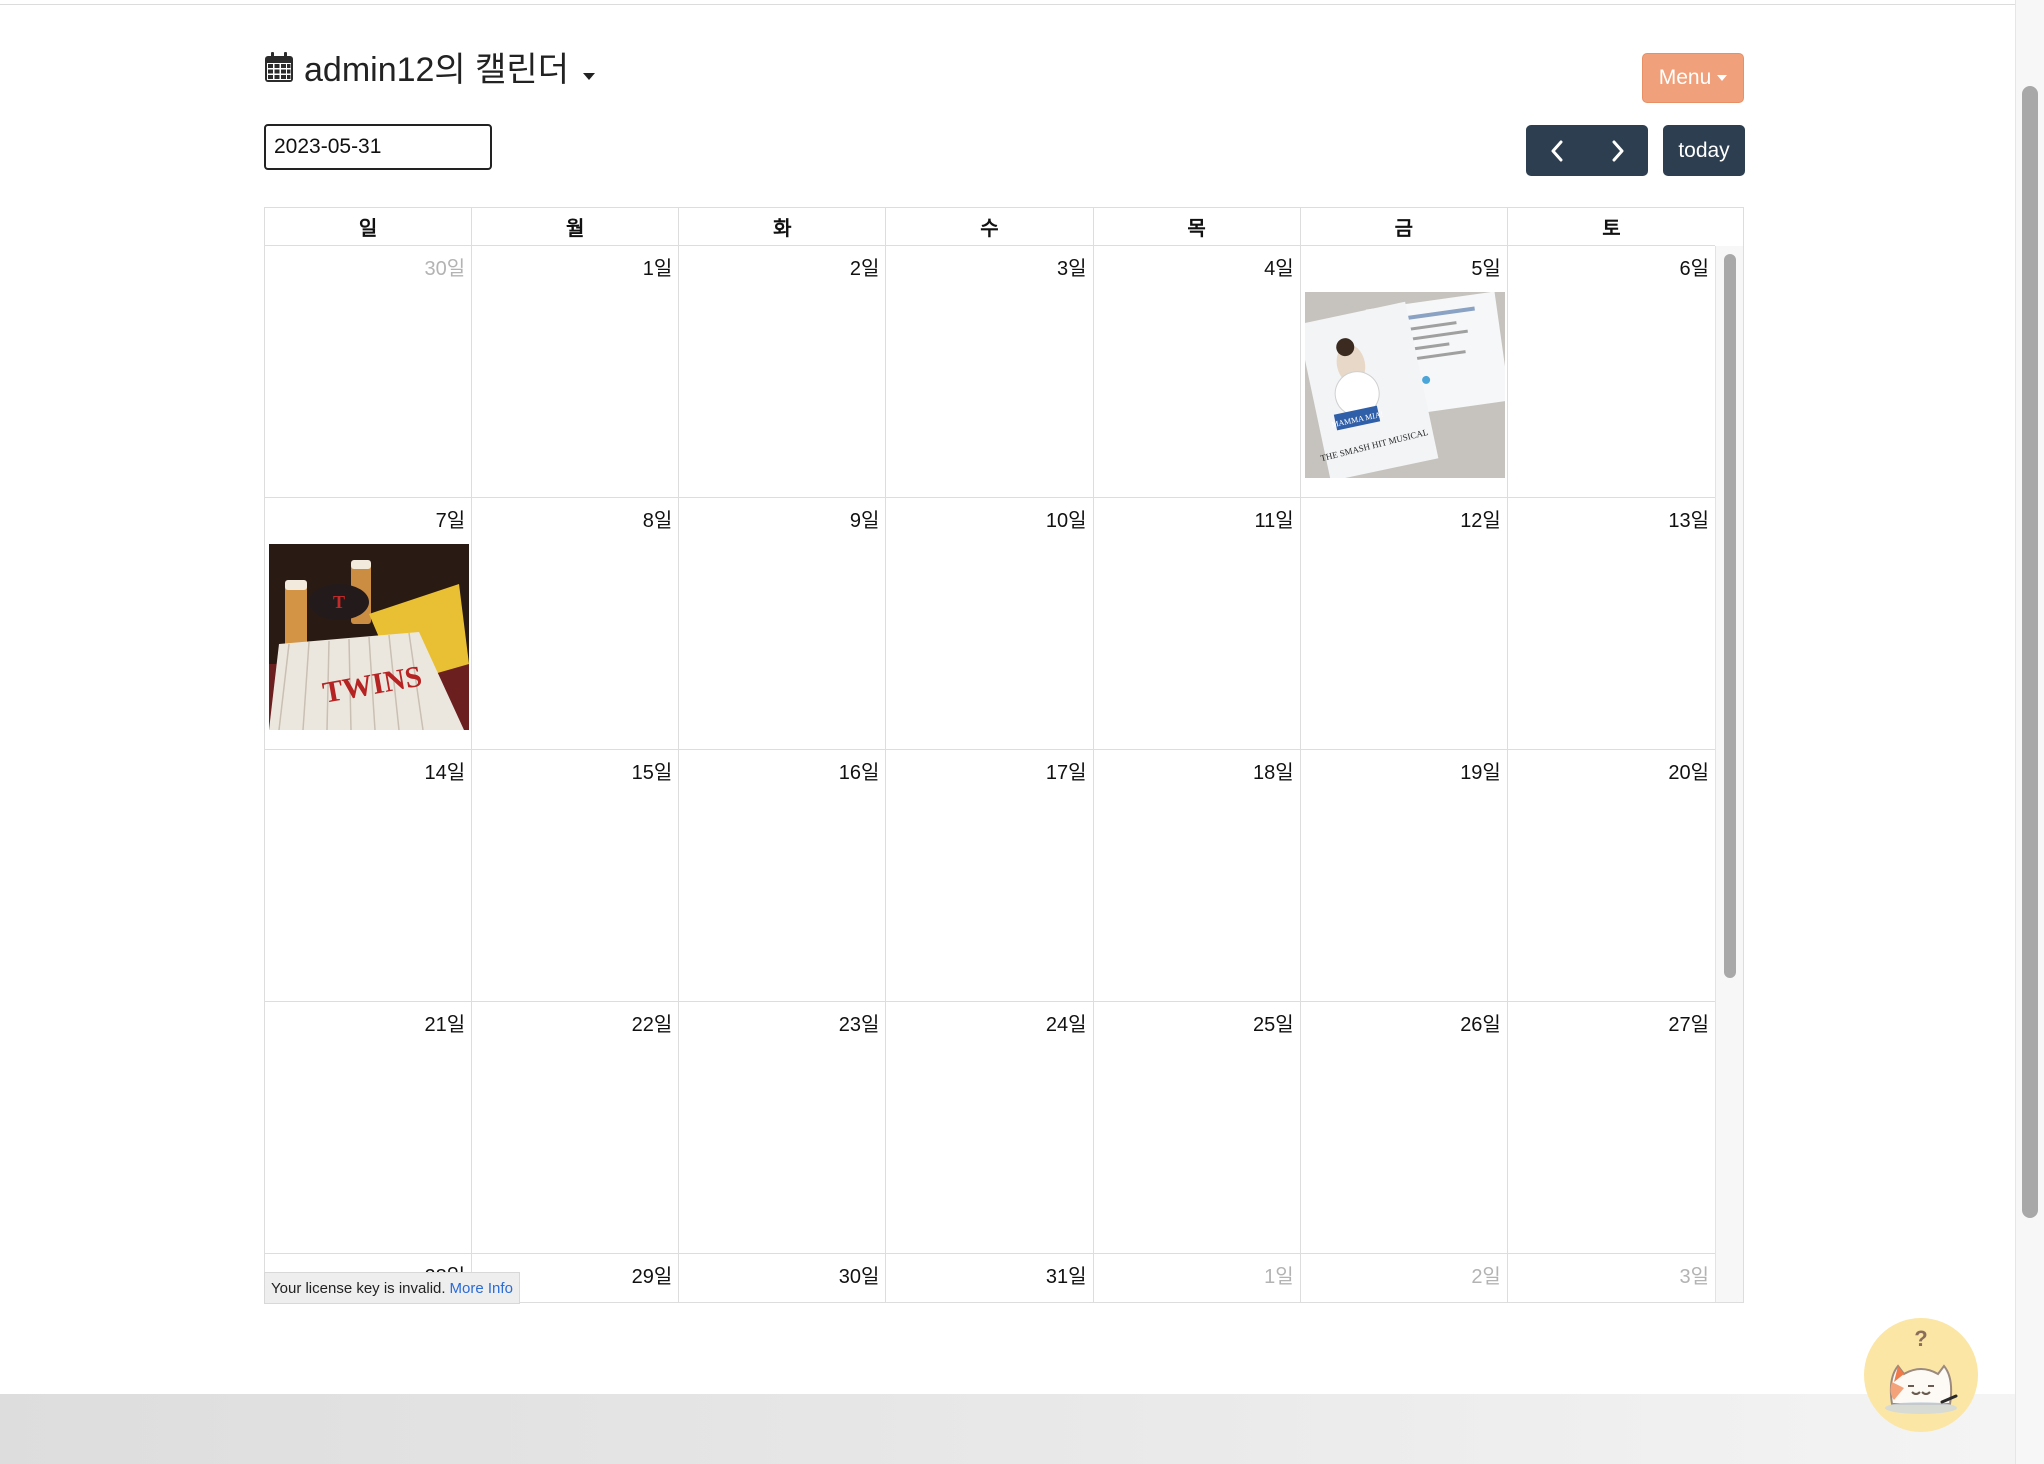  What do you see at coordinates (1611, 1127) in the screenshot?
I see `day-cell: 27일` at bounding box center [1611, 1127].